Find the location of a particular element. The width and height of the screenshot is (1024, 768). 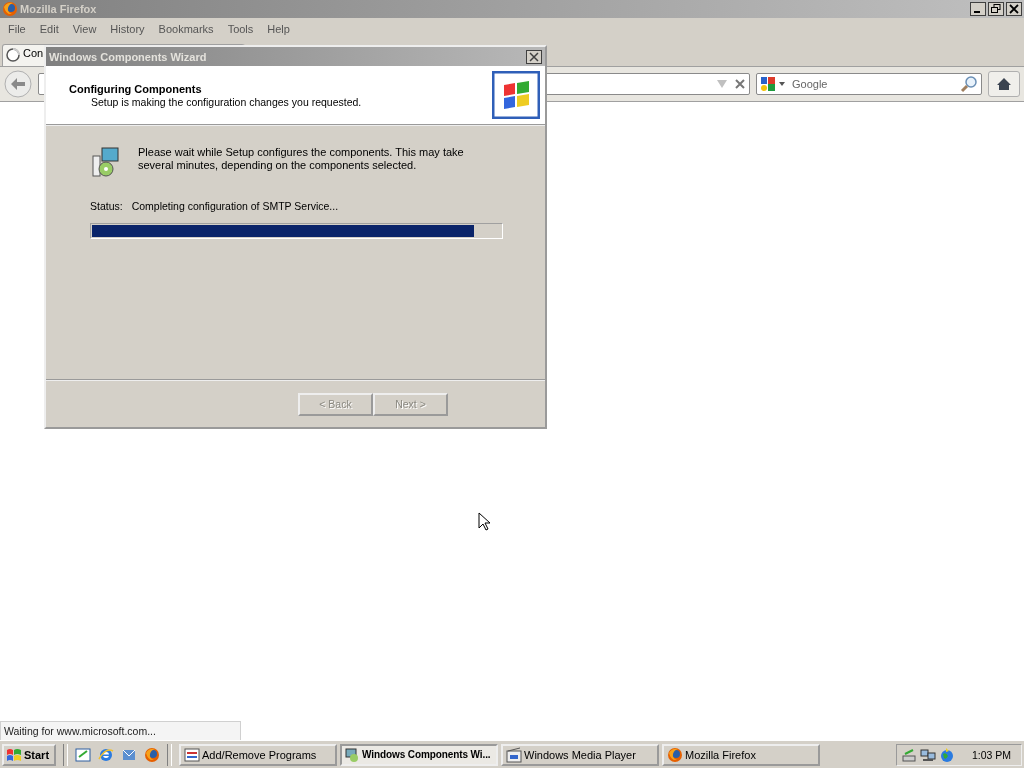

menu-item: Bookmarks is located at coordinates (187, 29).